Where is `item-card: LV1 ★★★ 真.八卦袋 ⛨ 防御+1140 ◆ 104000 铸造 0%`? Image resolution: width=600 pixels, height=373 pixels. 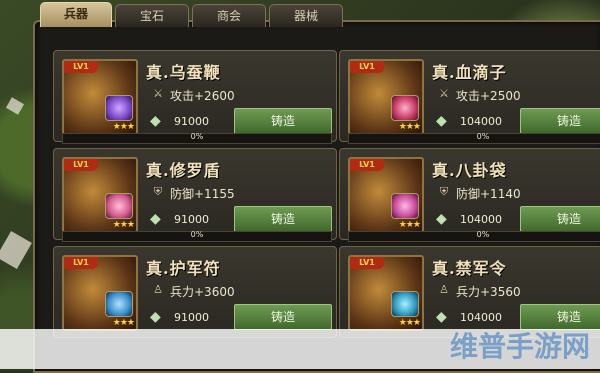
item-card: LV1 ★★★ 真.八卦袋 ⛨ 防御+1140 ◆ 104000 铸造 0% is located at coordinates (469, 195).